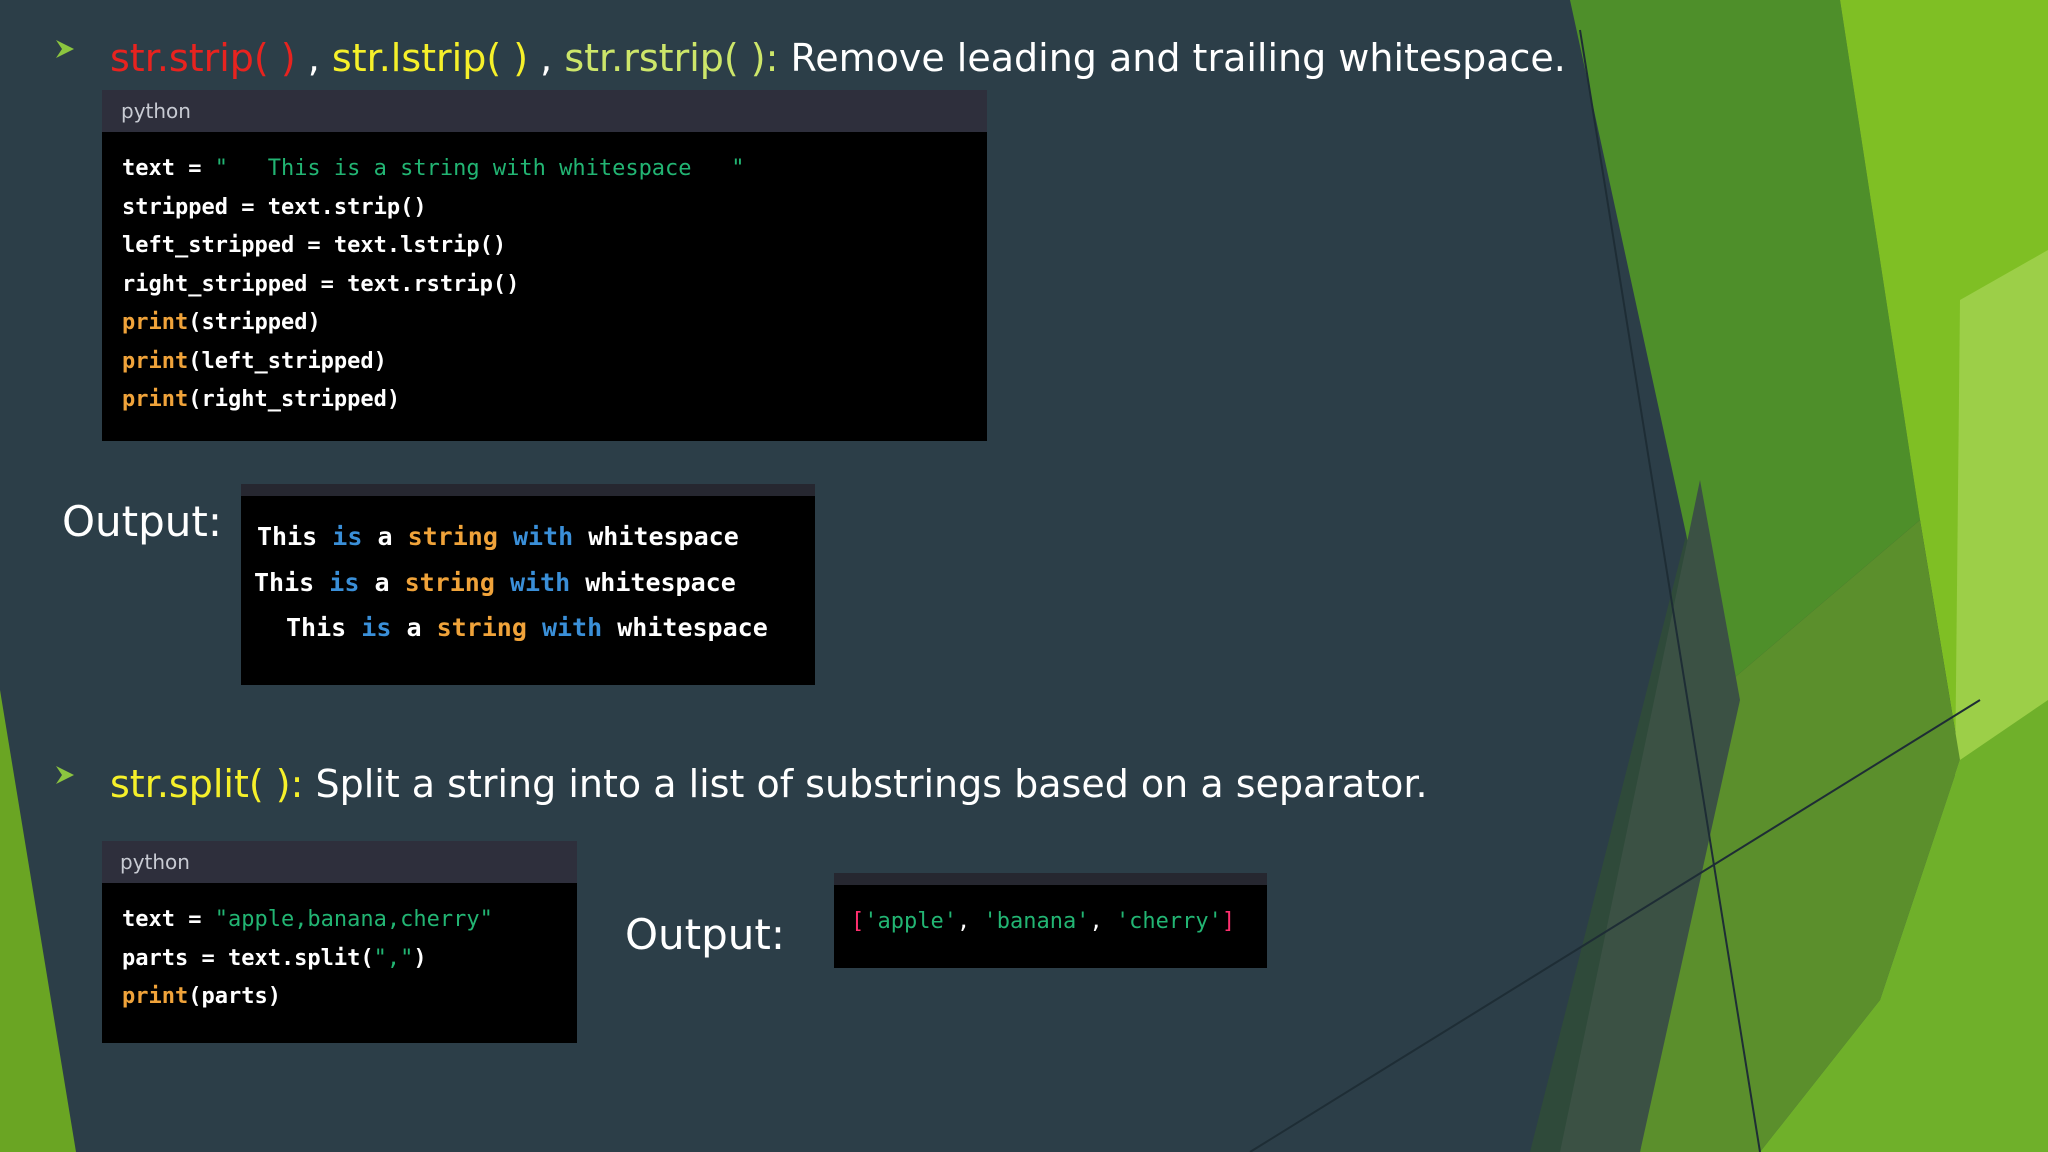 The height and width of the screenshot is (1152, 2048). I want to click on code-line: right_stripped = text.rstrip(), so click(321, 284).